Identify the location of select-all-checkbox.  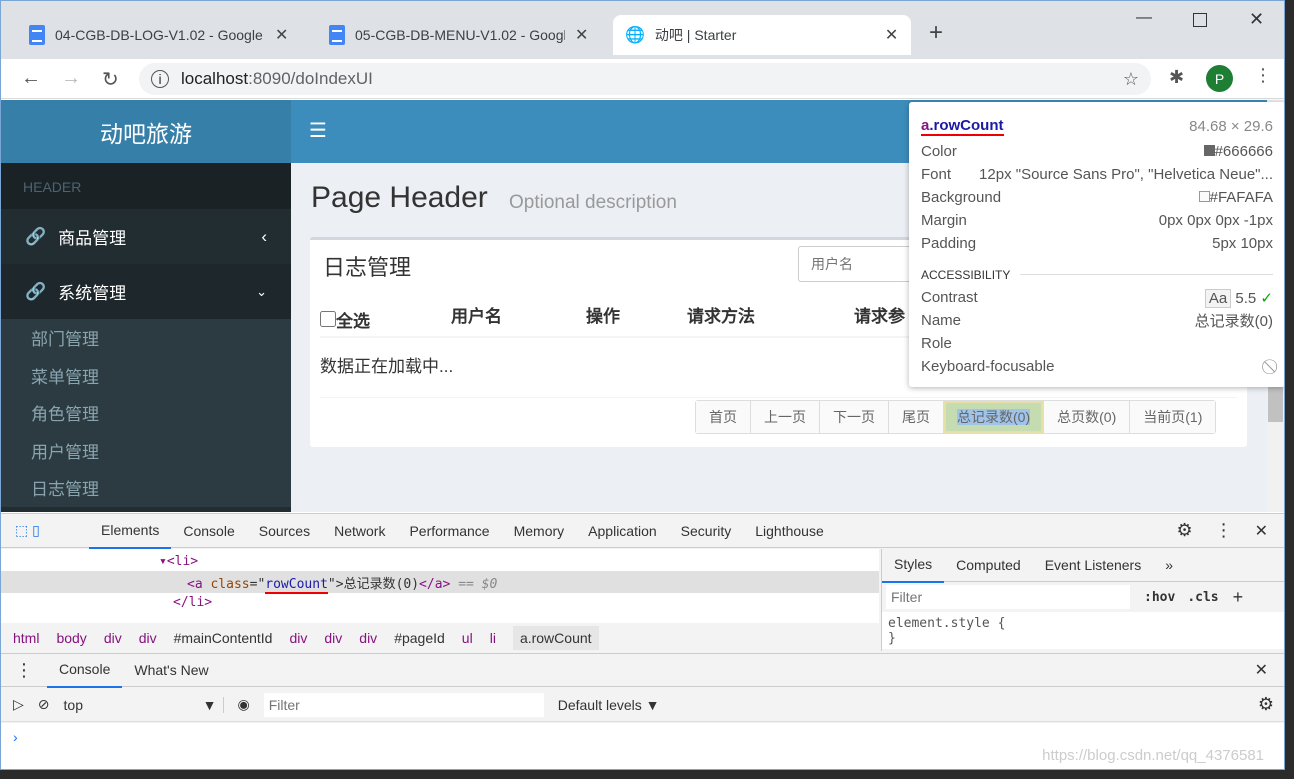
(328, 319).